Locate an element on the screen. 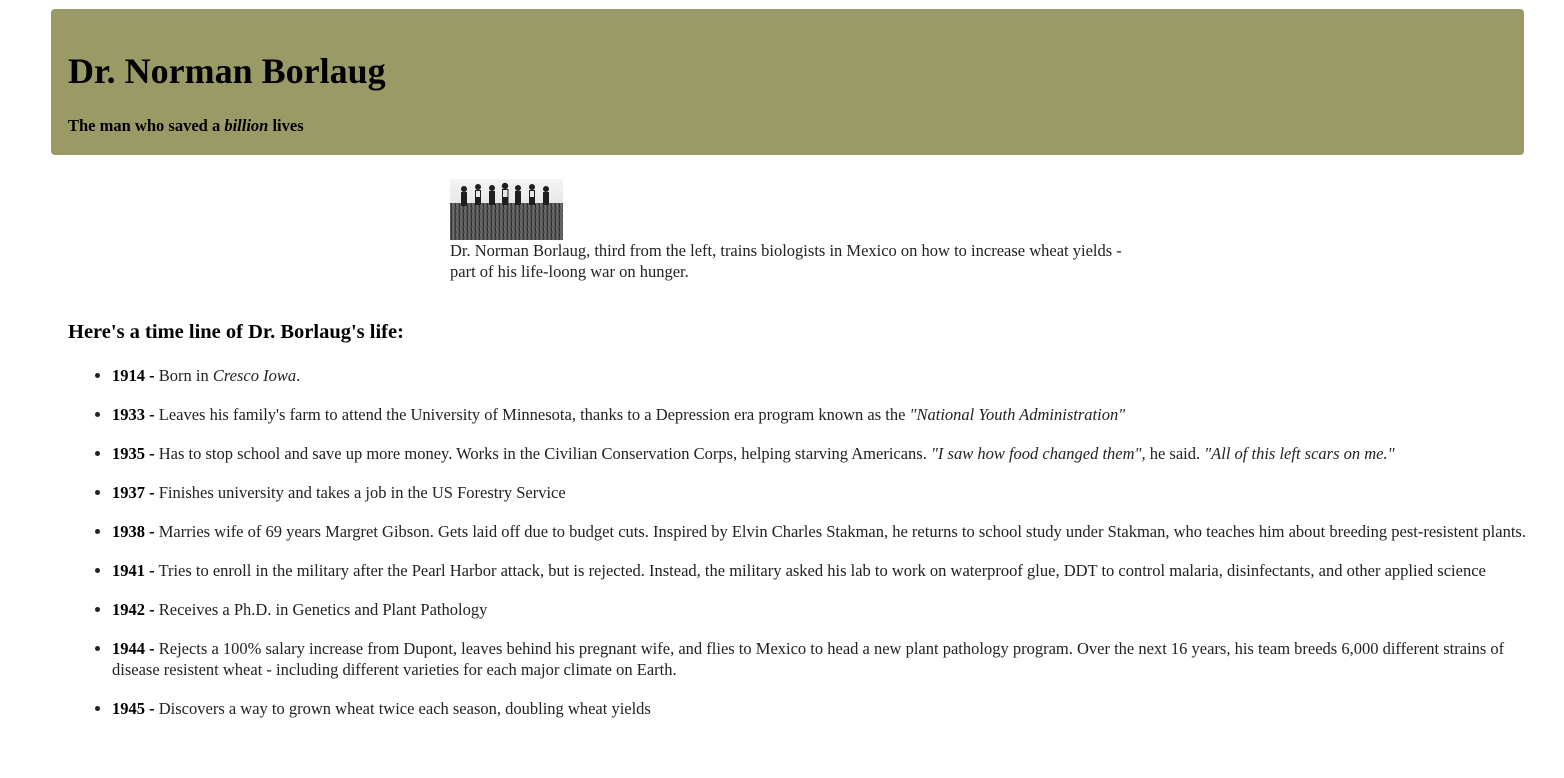 This screenshot has height=778, width=1564. timeline-year: 1942 - is located at coordinates (133, 609).